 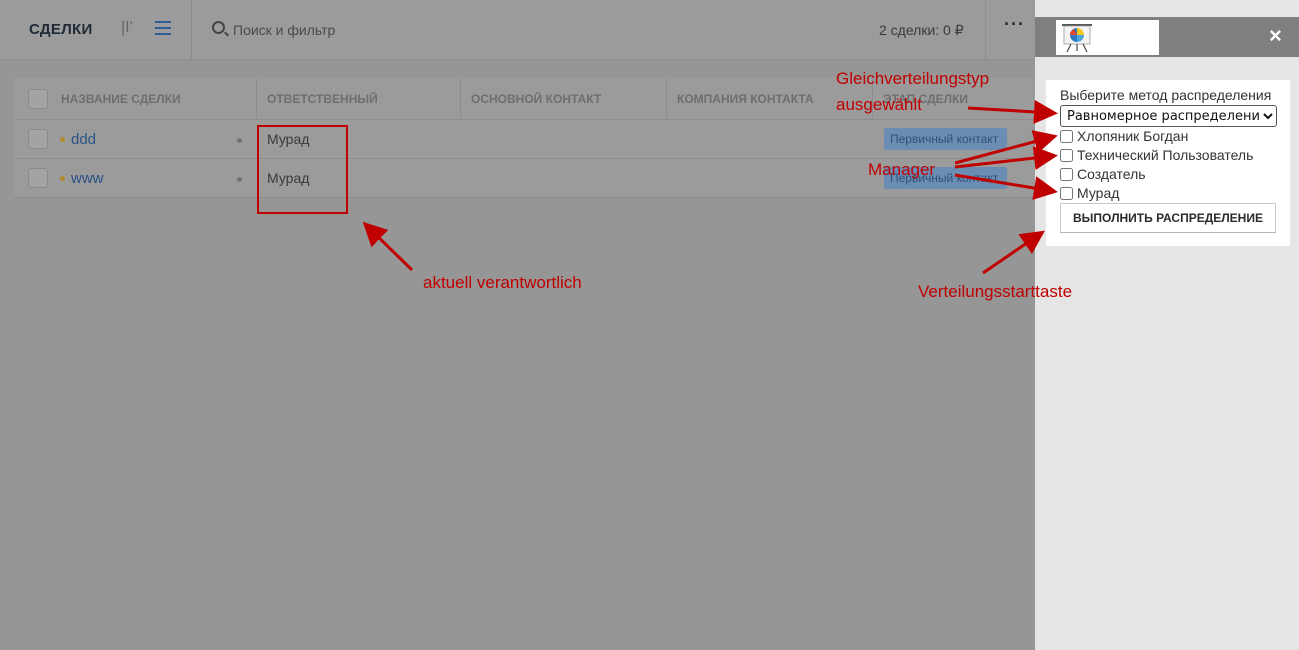 What do you see at coordinates (564, 99) in the screenshot?
I see `column-header-main-contact: ОСНОВНОЙ КОНТАКТ` at bounding box center [564, 99].